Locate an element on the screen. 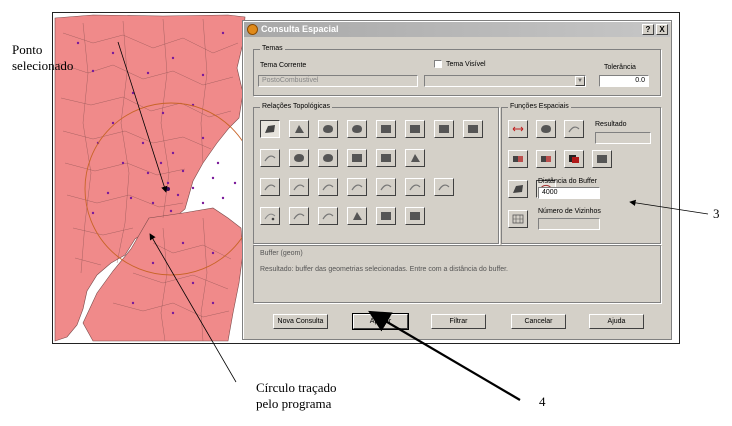 This screenshot has width=732, height=426. relacao-button-3-2-icon is located at coordinates (299, 187).